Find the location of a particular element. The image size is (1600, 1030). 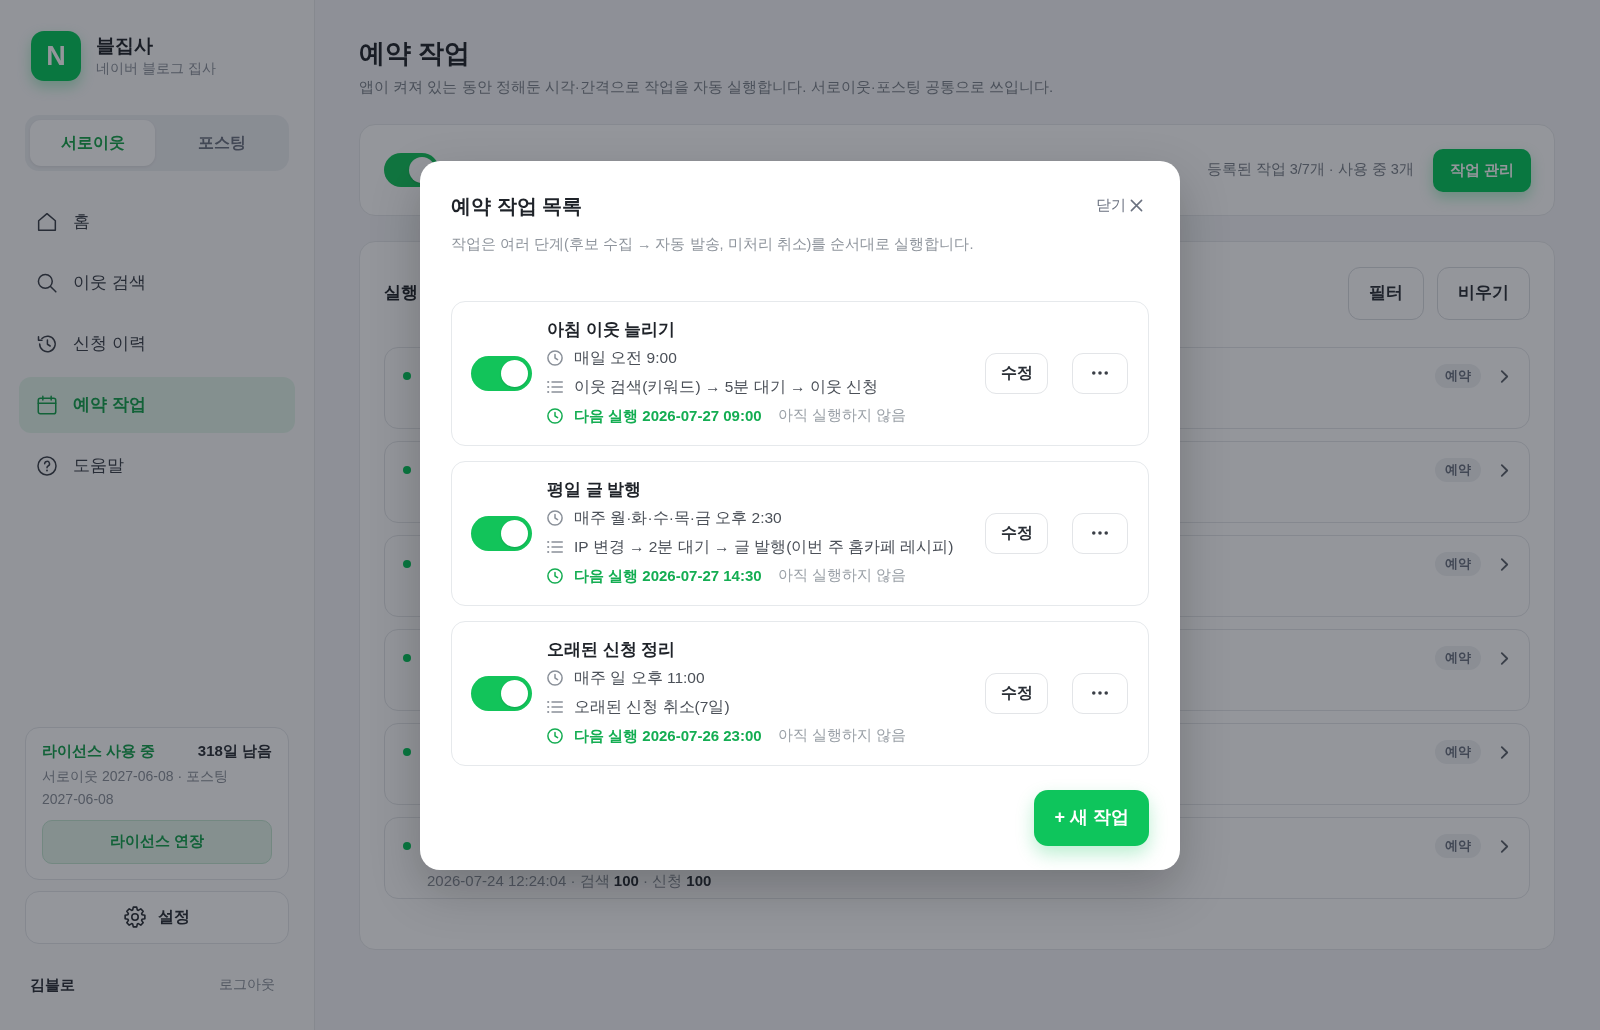

sidebar-item: 도움말 is located at coordinates (157, 466).